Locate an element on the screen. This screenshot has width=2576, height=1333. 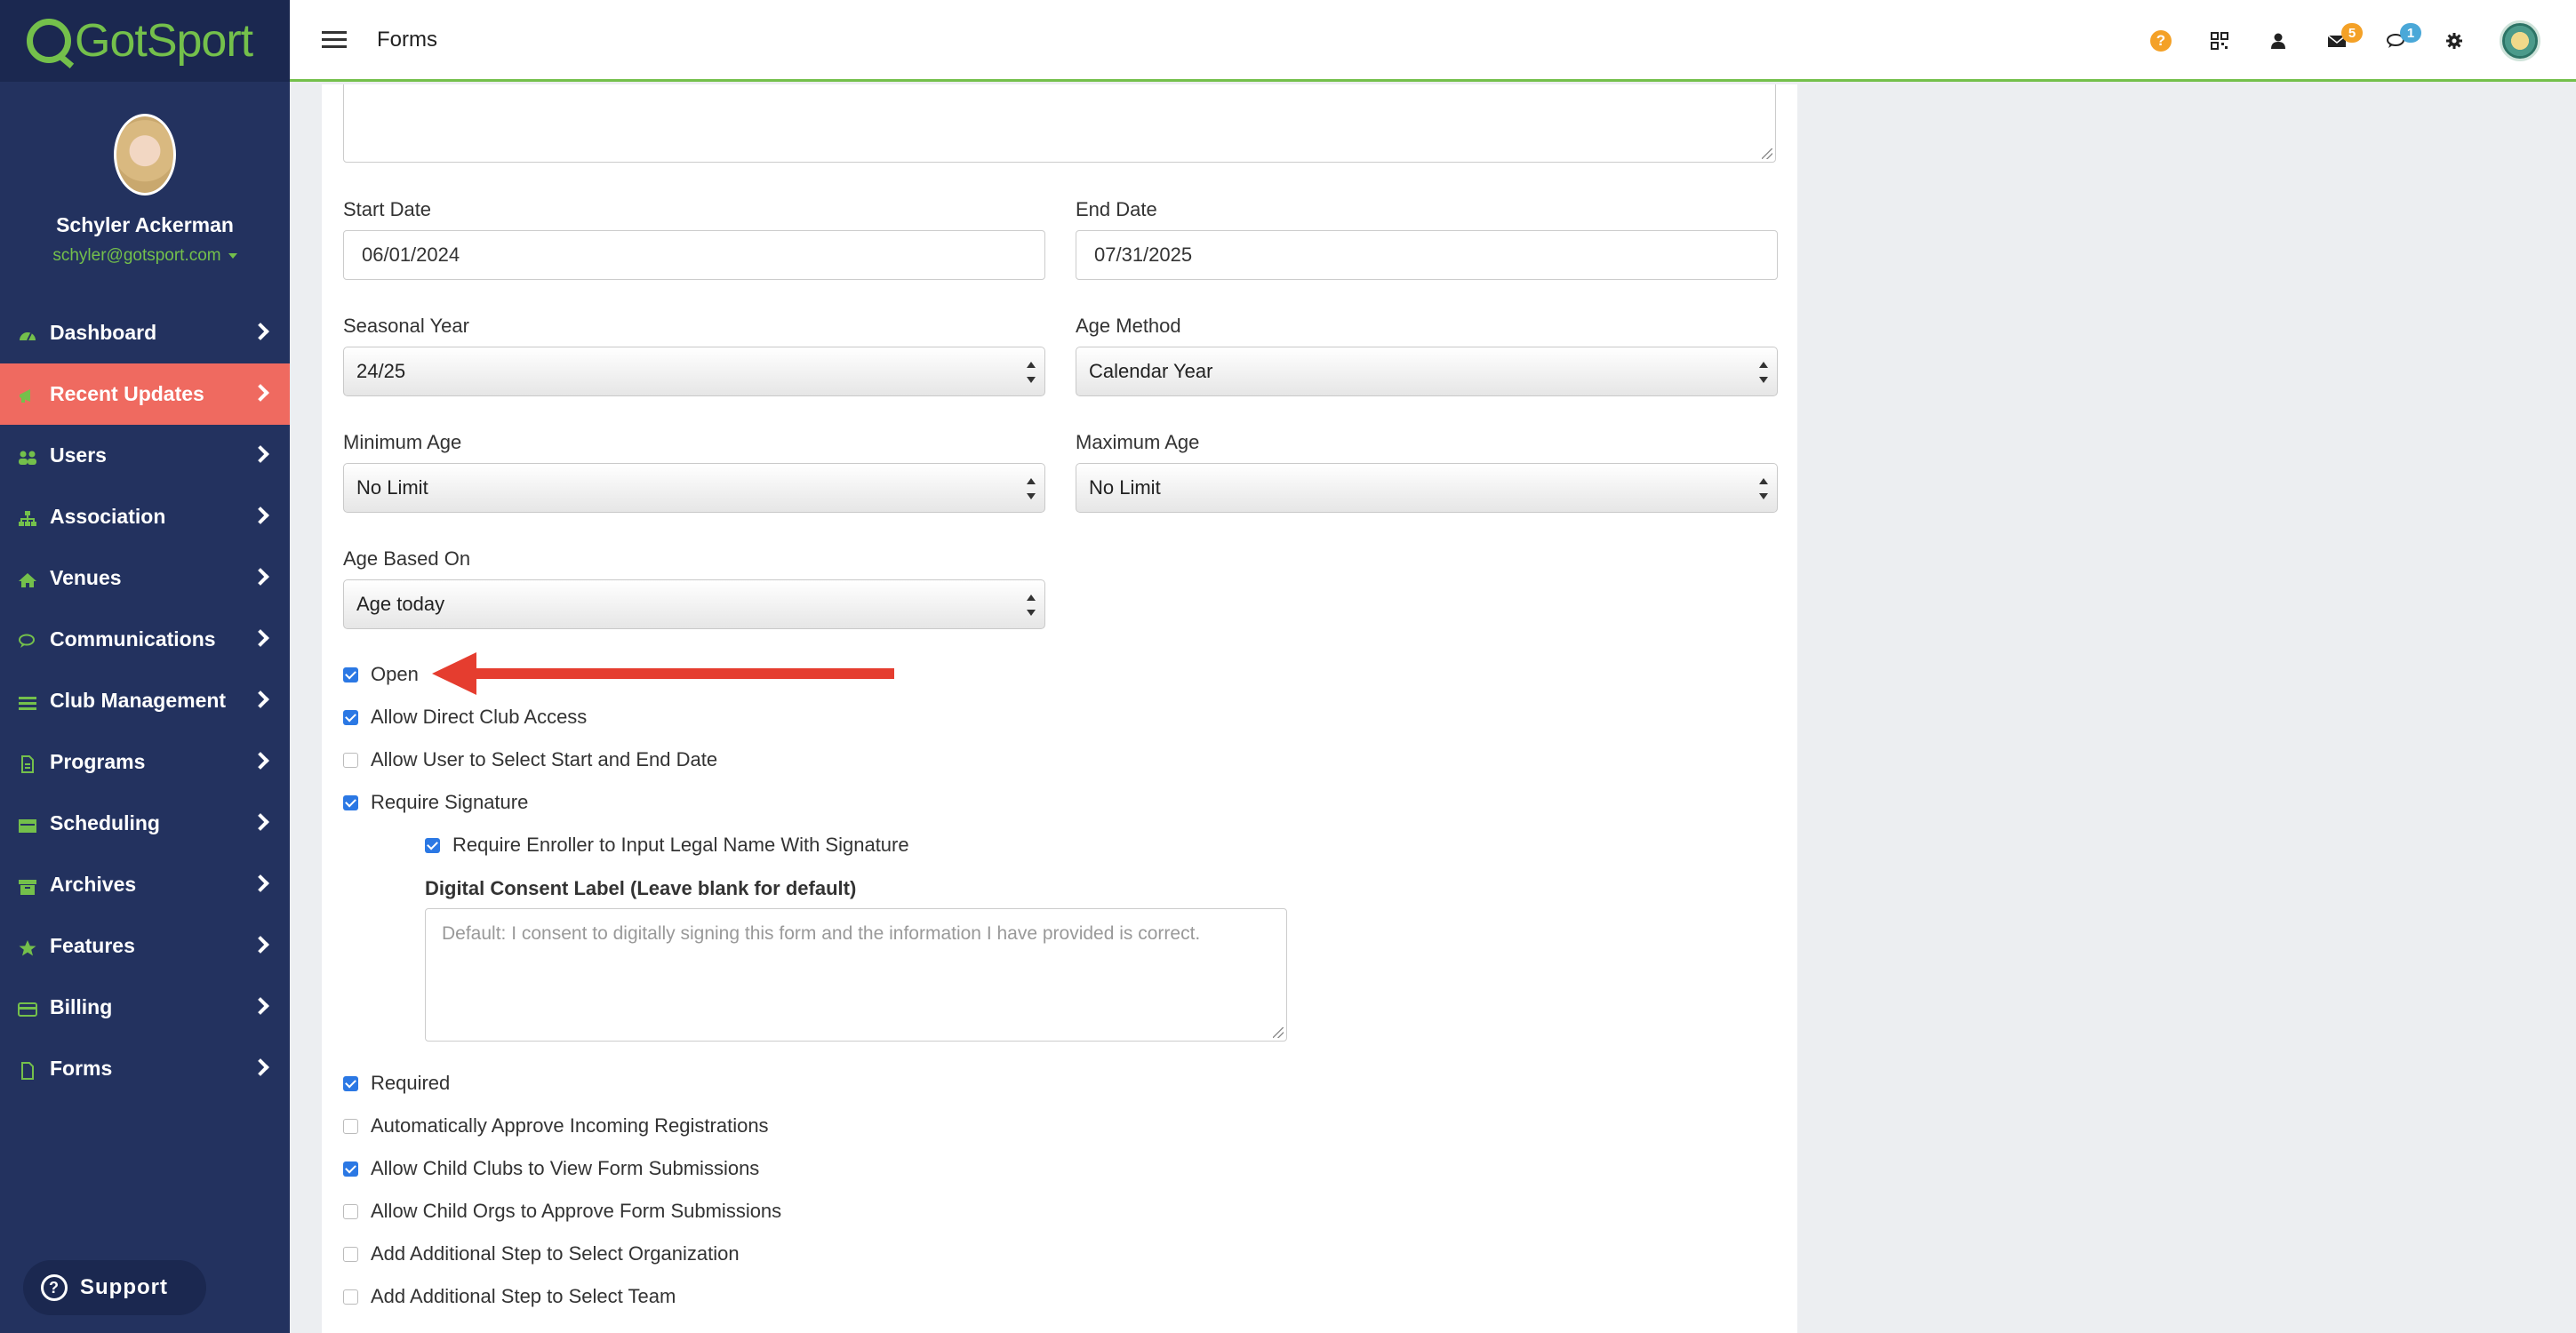
settings-button is located at coordinates (2454, 41).